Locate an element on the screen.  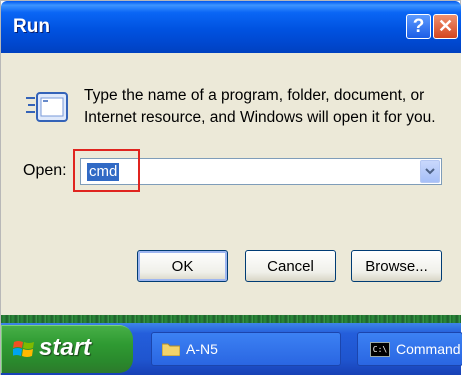
folder-icon is located at coordinates (171, 349).